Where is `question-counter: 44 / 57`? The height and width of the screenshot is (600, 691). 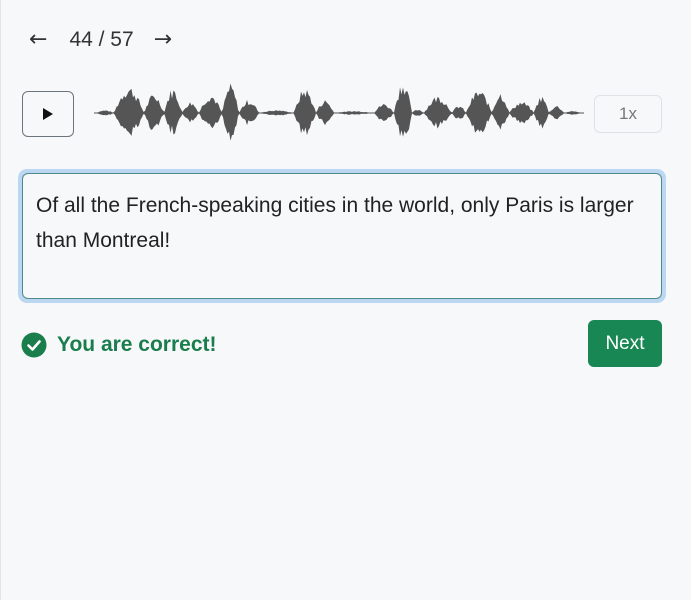 question-counter: 44 / 57 is located at coordinates (101, 39).